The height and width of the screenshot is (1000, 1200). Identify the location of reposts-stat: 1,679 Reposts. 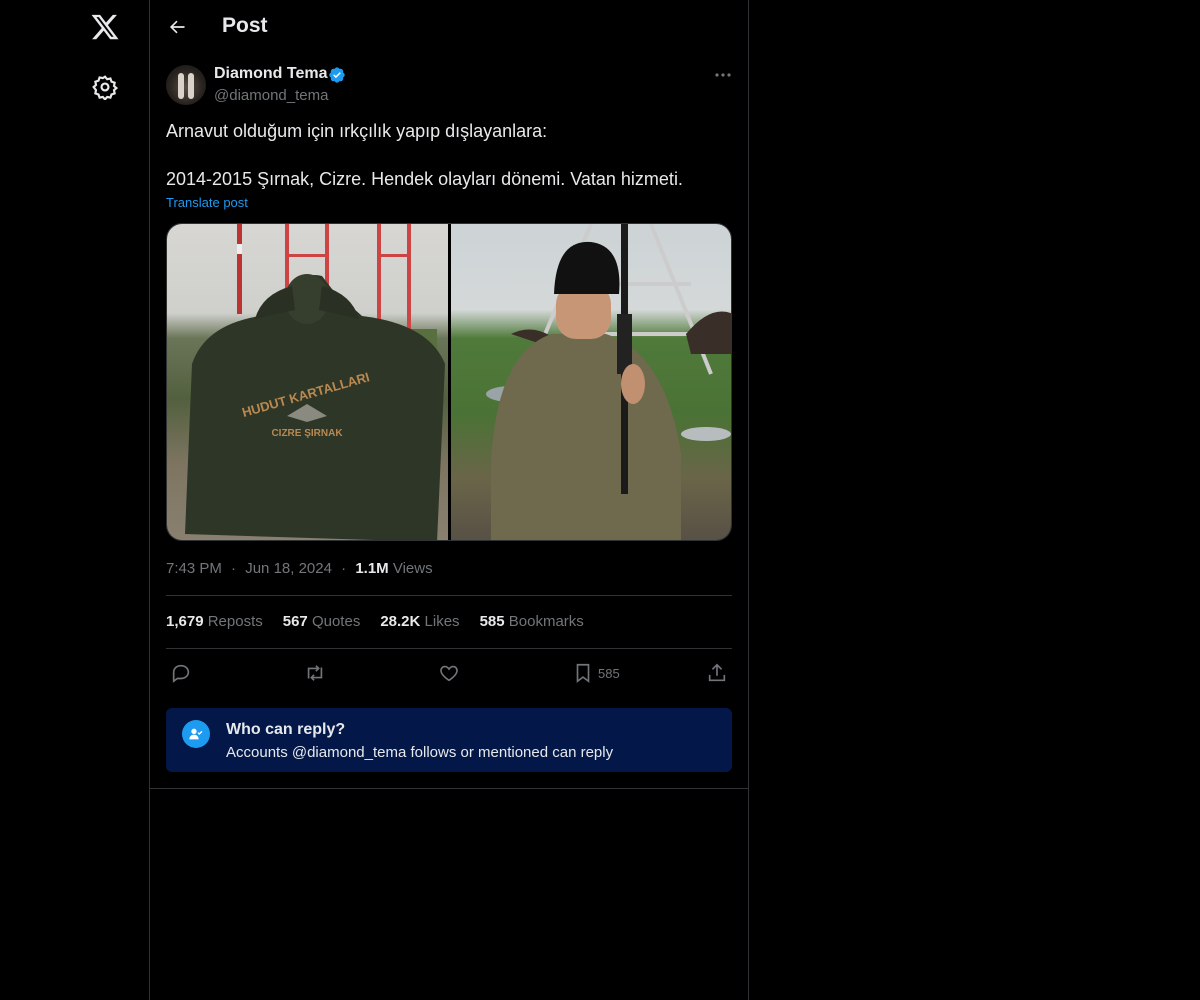
(214, 621).